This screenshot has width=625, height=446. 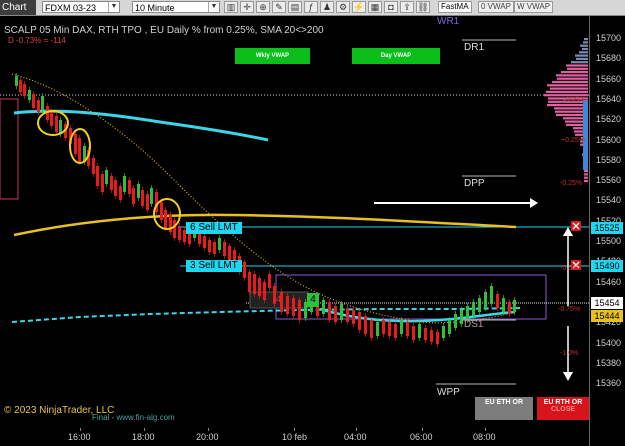 I want to click on crosshair-icon: ✛, so click(x=247, y=7).